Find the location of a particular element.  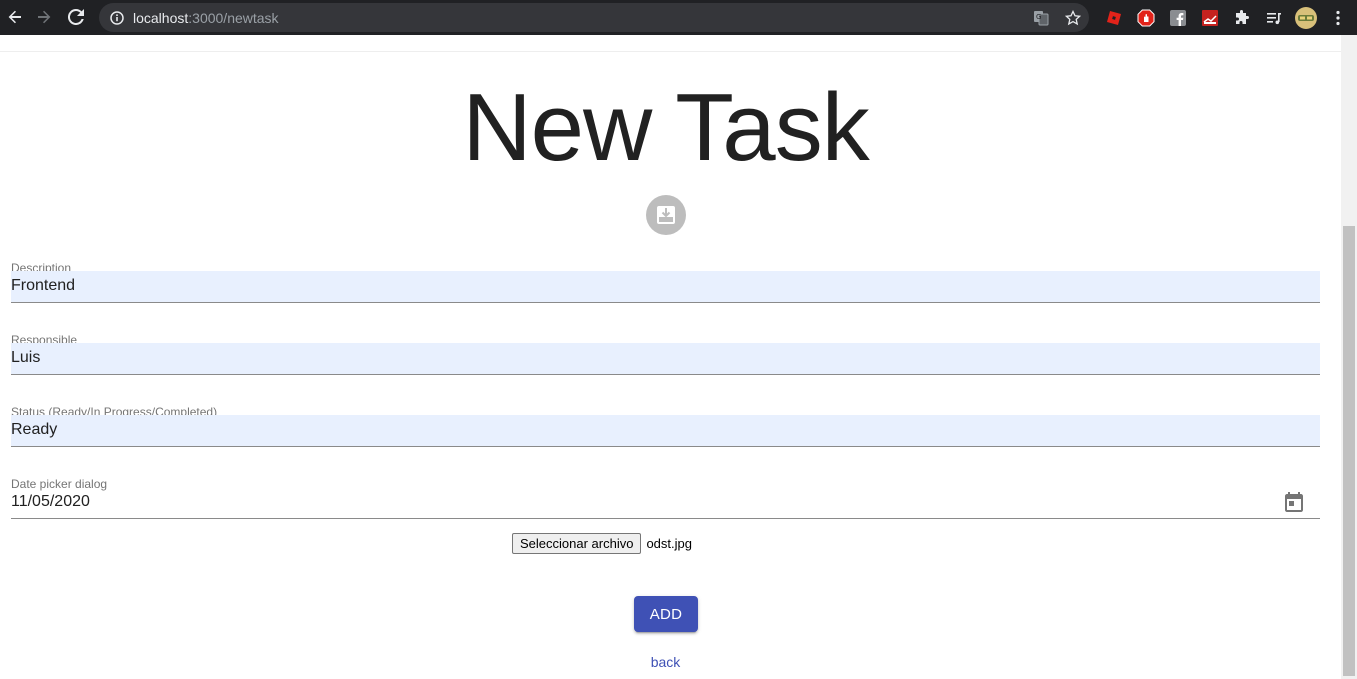

extensions-area is located at coordinates (1226, 17).